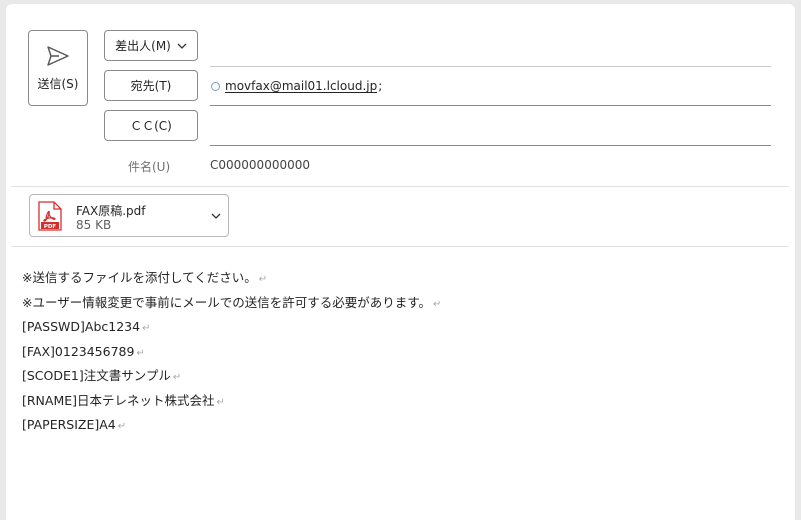  What do you see at coordinates (231, 376) in the screenshot?
I see `body-line: [SCODE1]注文書サンプル ↵` at bounding box center [231, 376].